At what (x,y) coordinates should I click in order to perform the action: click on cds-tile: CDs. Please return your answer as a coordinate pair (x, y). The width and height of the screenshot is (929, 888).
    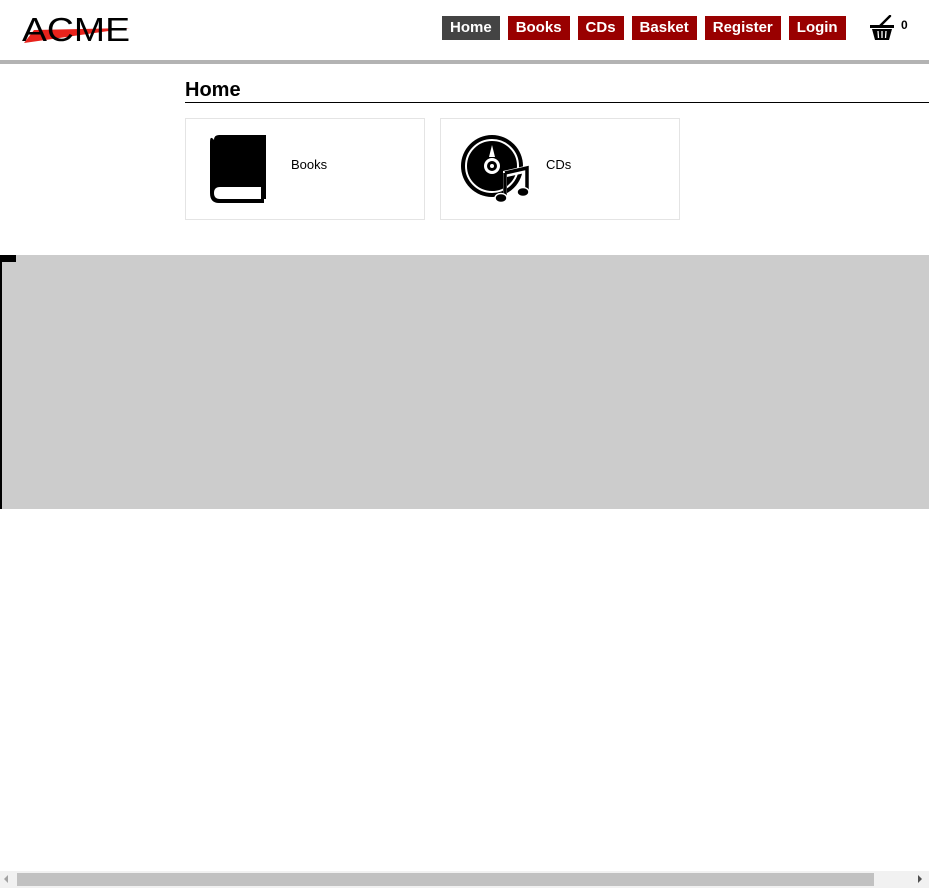
    Looking at the image, I should click on (560, 169).